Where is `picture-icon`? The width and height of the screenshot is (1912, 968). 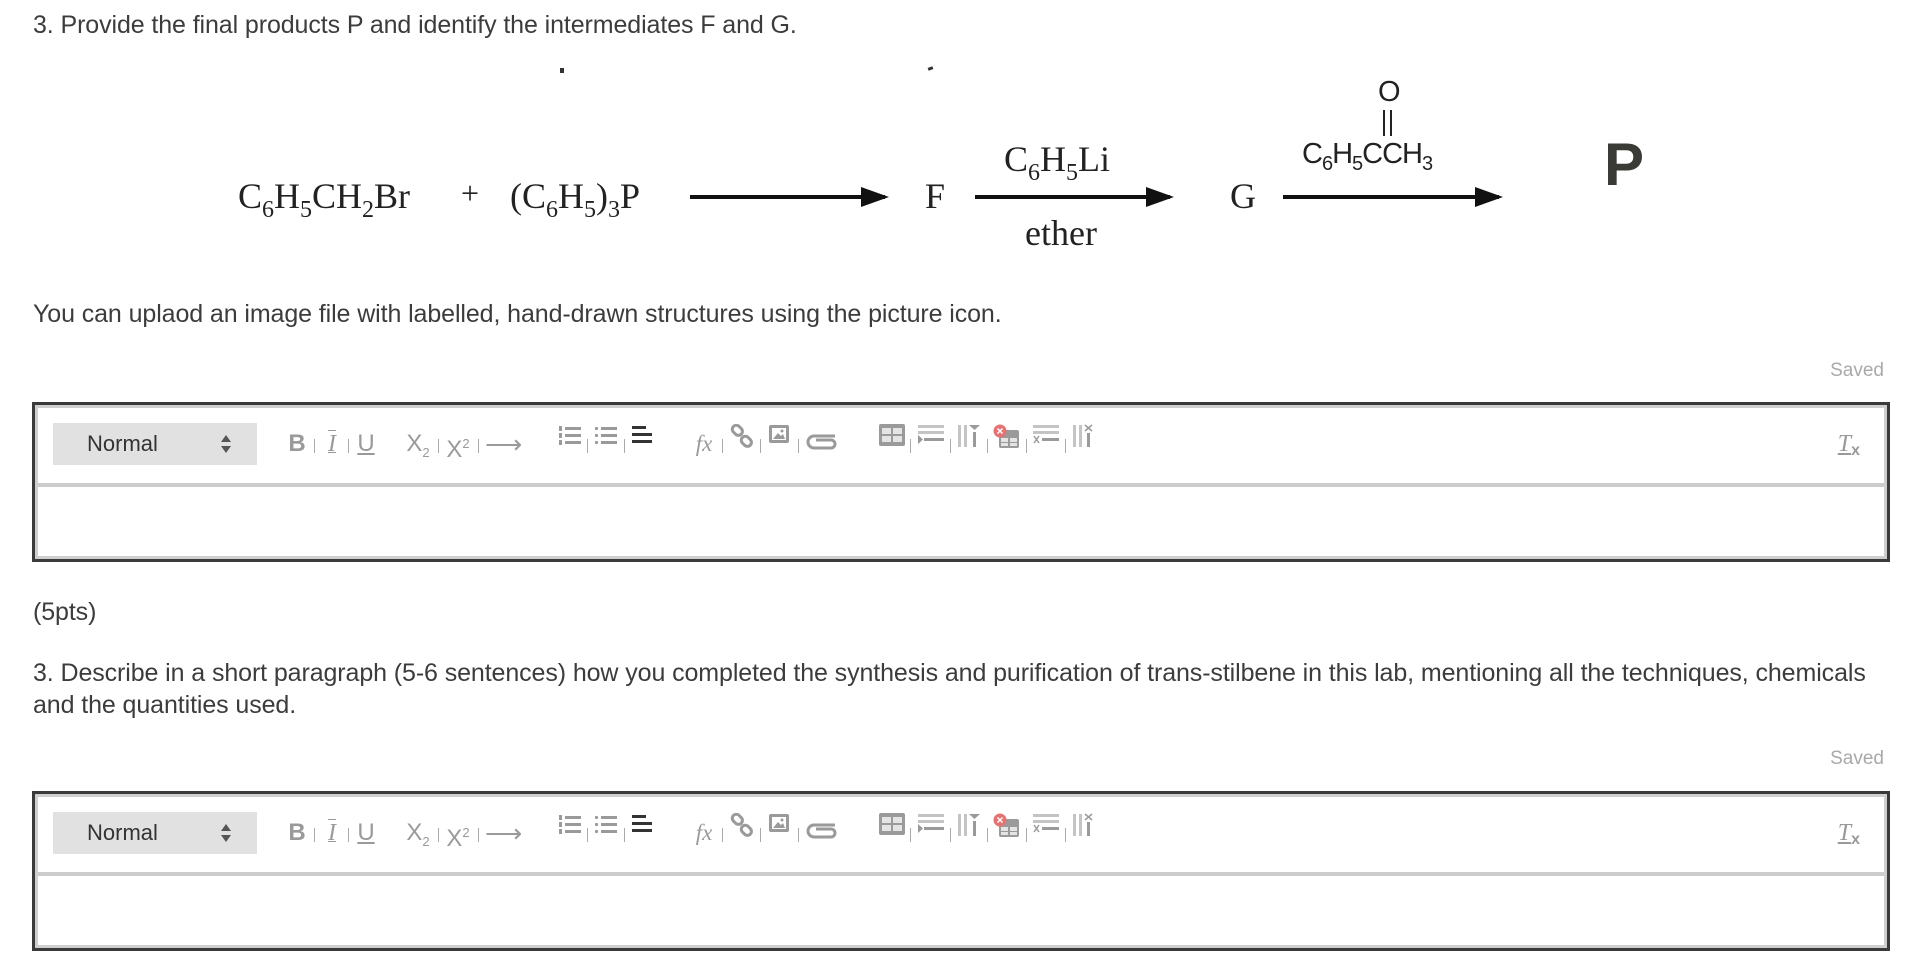
picture-icon is located at coordinates (779, 823).